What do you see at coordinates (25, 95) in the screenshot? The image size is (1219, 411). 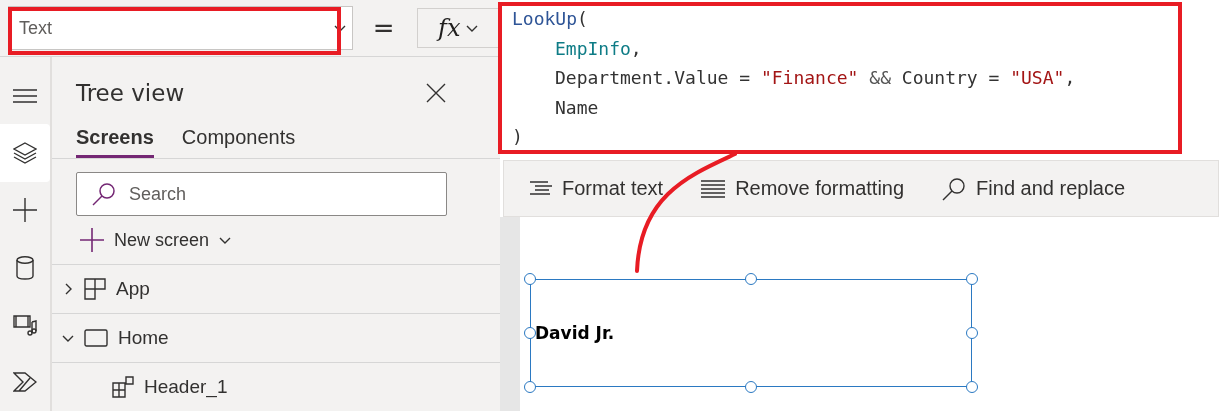 I see `menu-icon` at bounding box center [25, 95].